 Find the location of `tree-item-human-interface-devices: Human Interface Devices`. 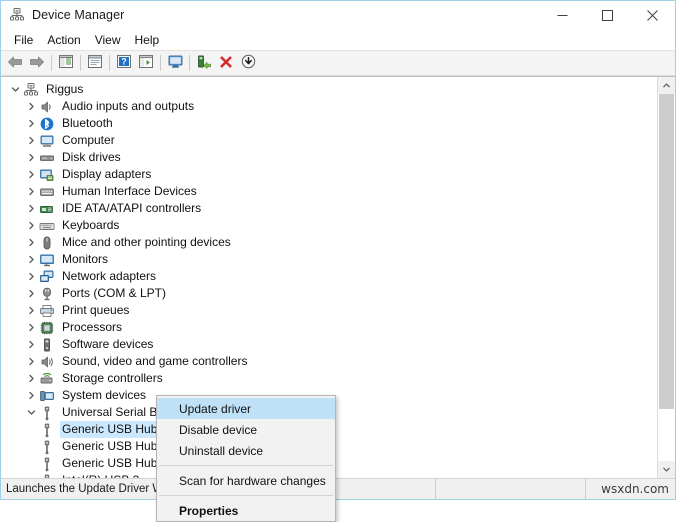

tree-item-human-interface-devices: Human Interface Devices is located at coordinates (329, 191).